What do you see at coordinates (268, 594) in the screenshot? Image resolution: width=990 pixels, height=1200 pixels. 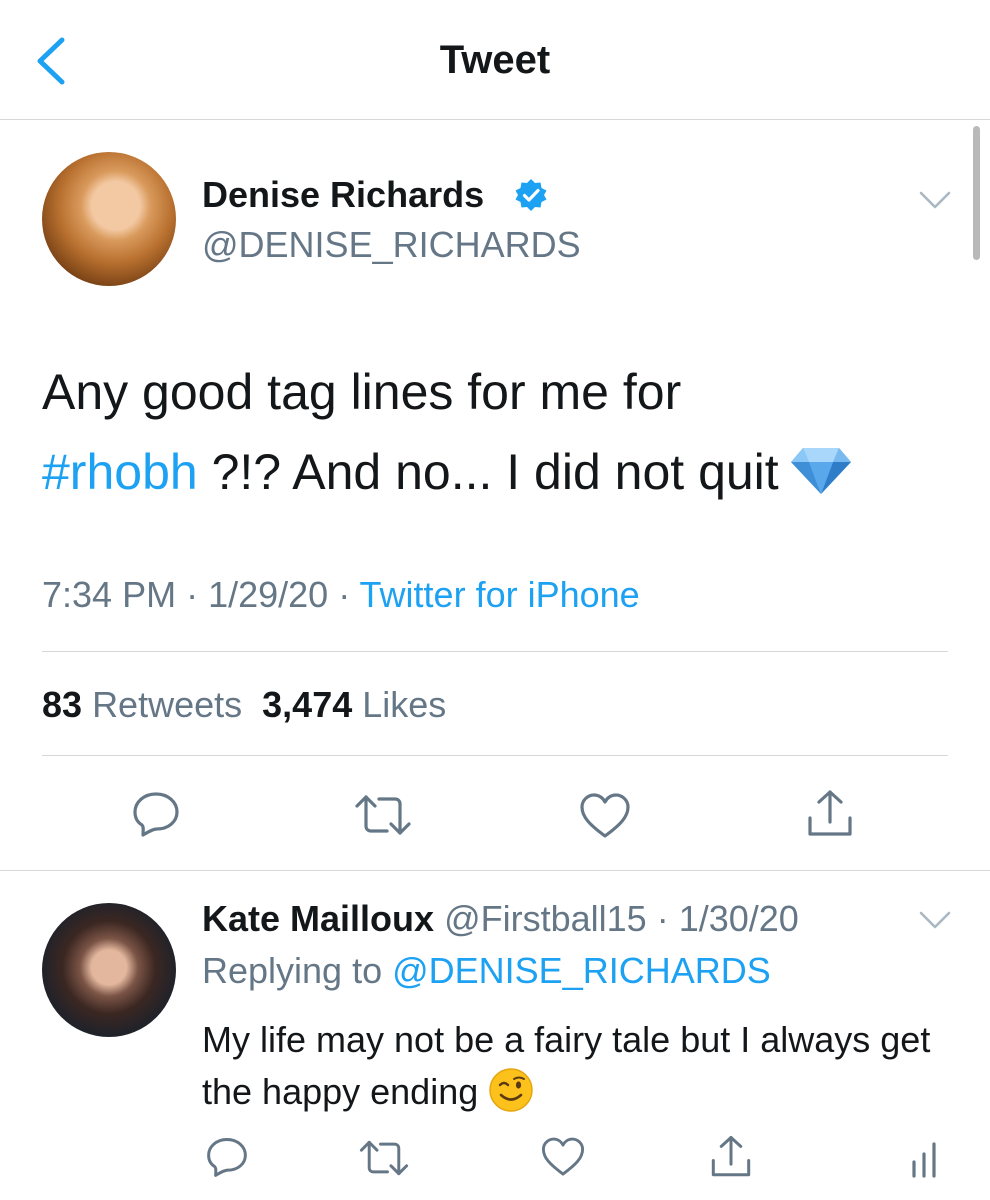 I see `tweet-date: 1/29/20` at bounding box center [268, 594].